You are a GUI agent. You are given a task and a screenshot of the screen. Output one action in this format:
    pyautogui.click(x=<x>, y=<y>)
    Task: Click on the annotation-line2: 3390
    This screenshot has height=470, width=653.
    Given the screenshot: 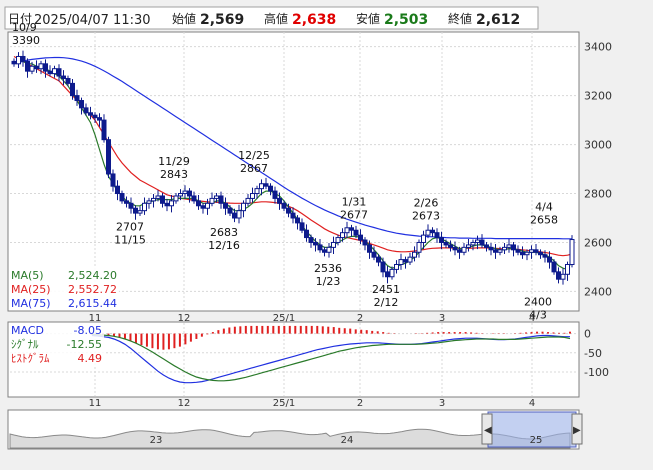 What is the action you would take?
    pyautogui.click(x=26, y=40)
    